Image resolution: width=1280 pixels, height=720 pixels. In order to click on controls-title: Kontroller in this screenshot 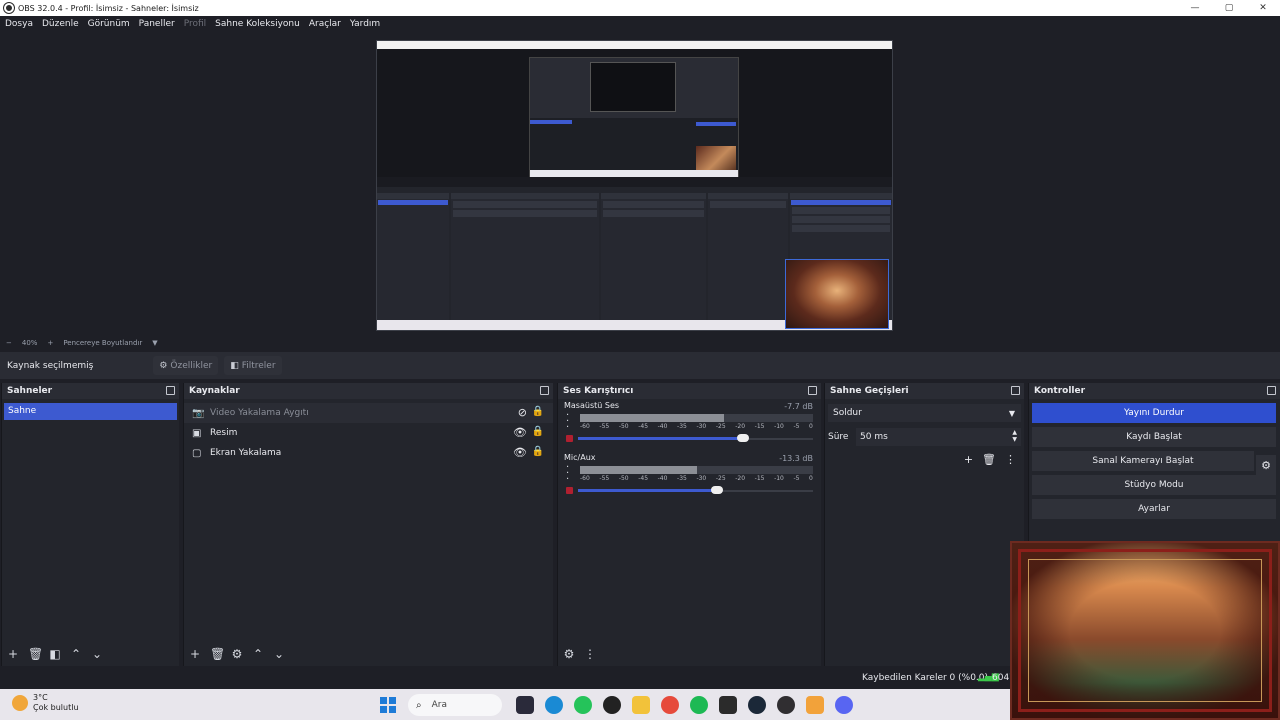, I will do `click(1060, 391)`.